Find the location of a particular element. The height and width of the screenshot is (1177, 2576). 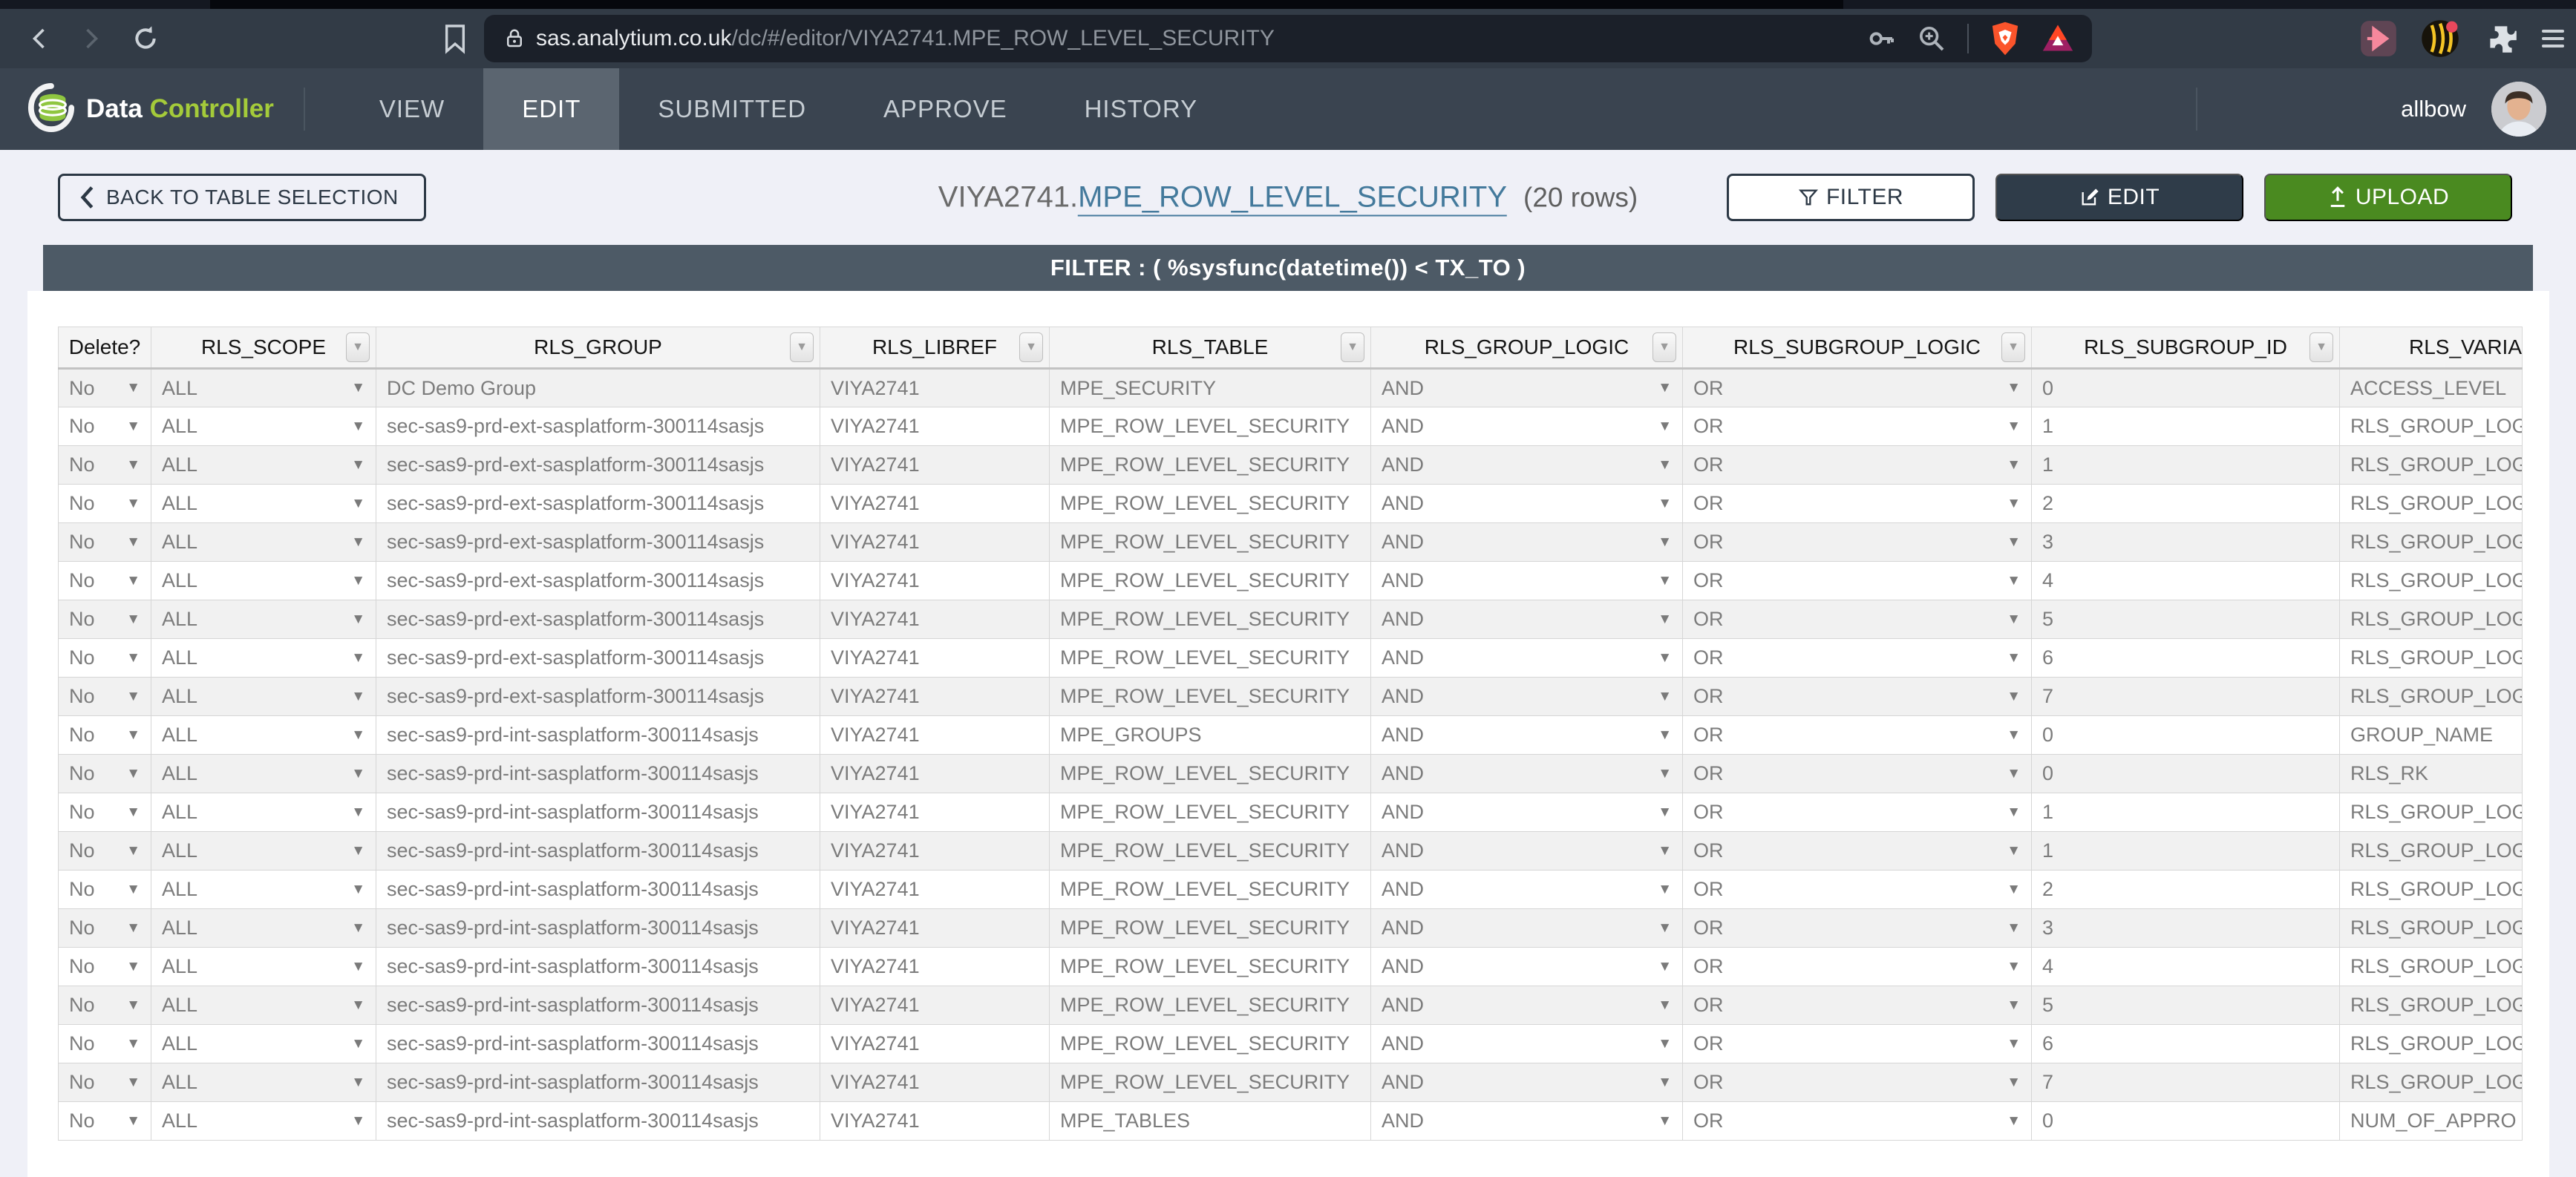

column-header-table: RLS_TABLE ▼ is located at coordinates (1210, 348).